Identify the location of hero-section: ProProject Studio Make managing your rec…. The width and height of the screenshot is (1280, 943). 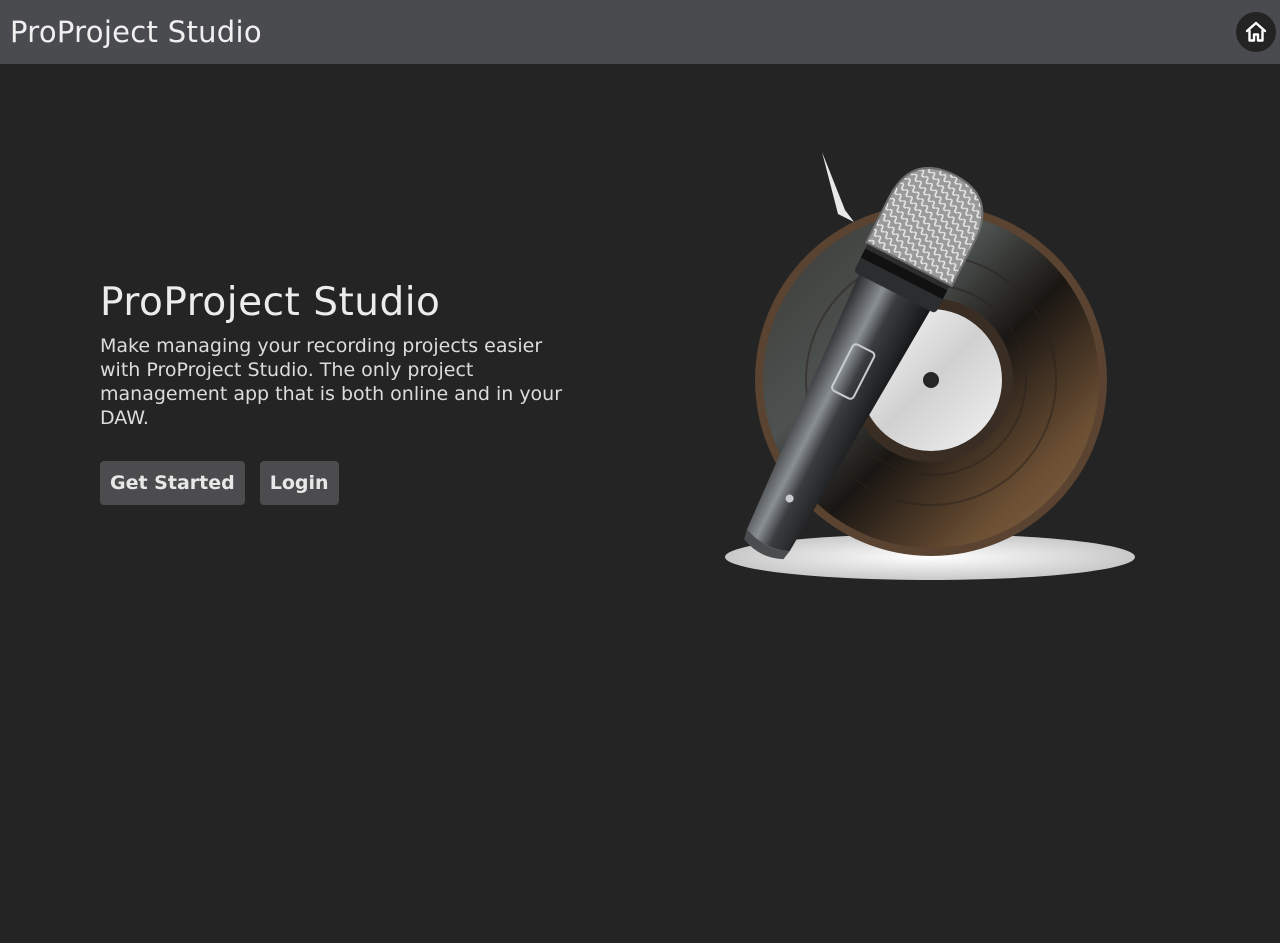
(340, 392).